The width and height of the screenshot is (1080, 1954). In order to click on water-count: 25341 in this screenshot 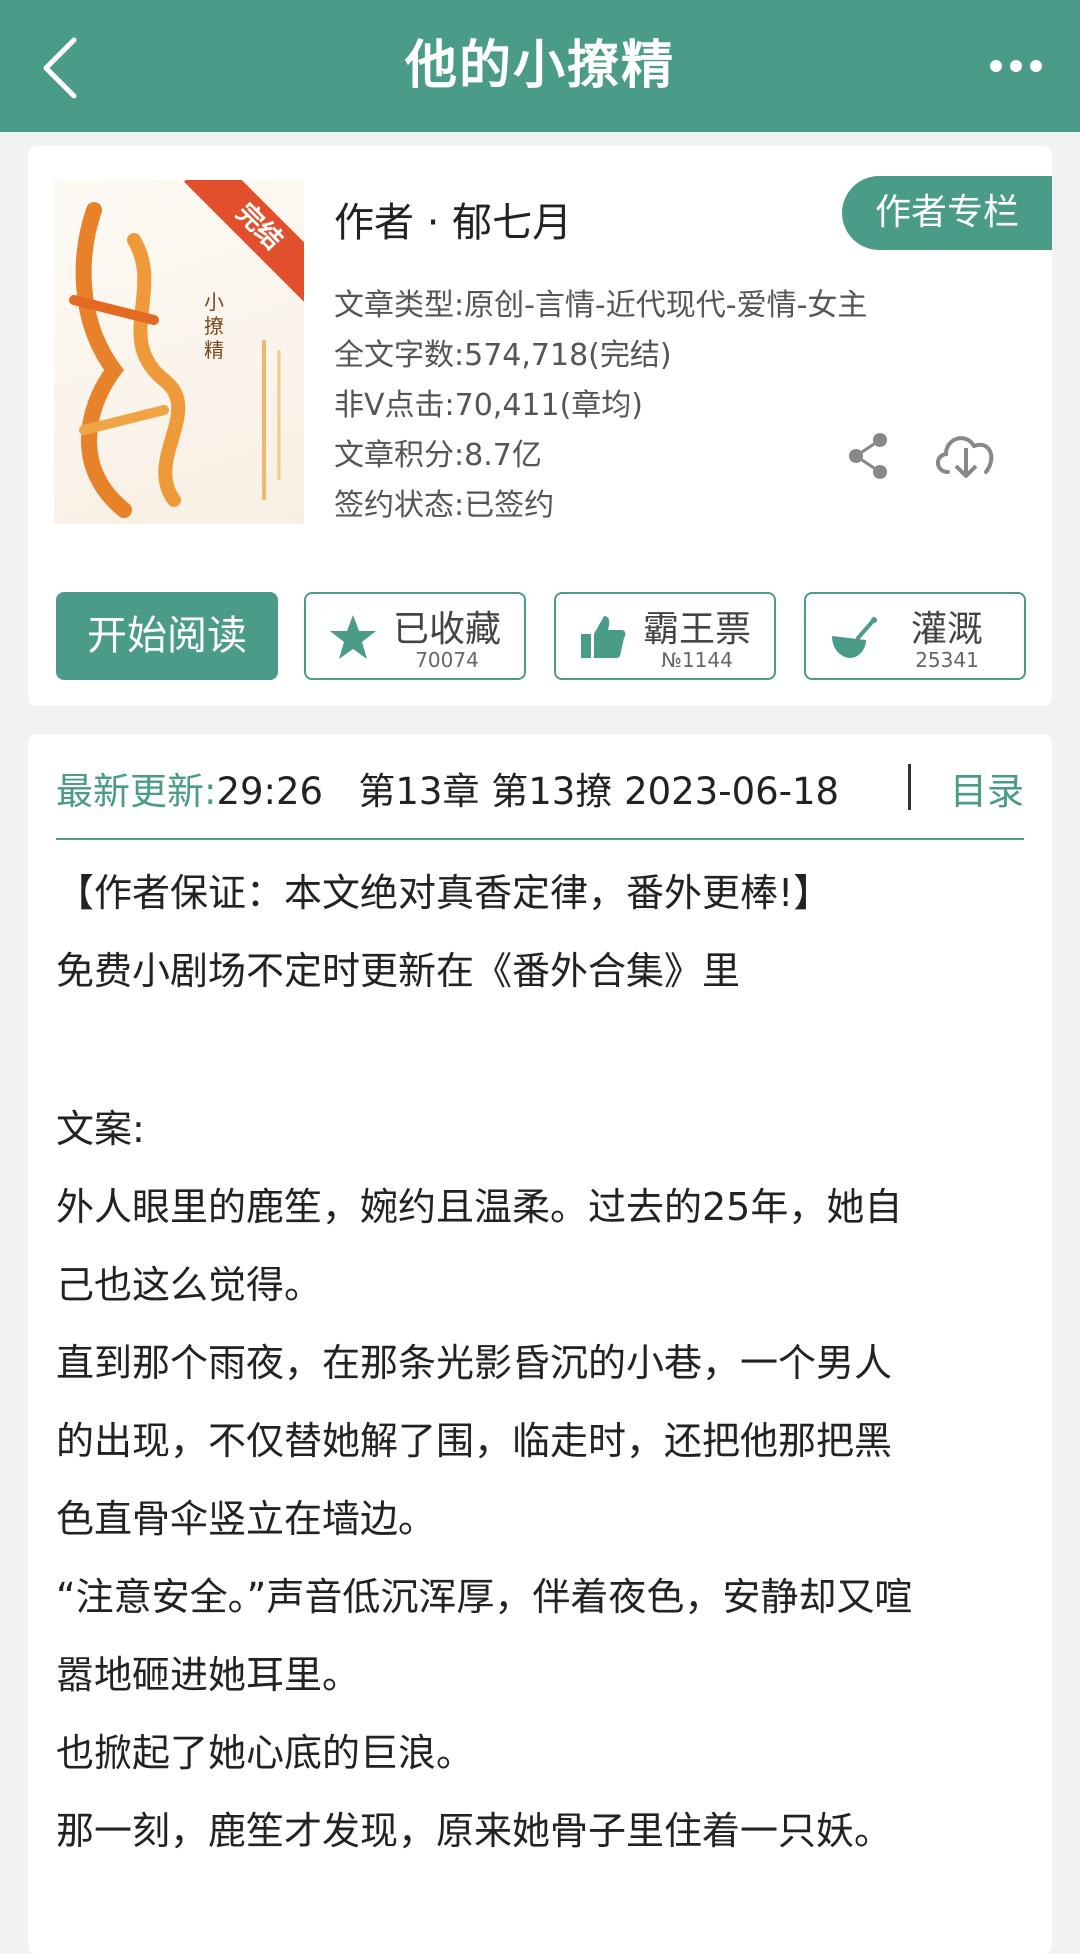, I will do `click(947, 660)`.